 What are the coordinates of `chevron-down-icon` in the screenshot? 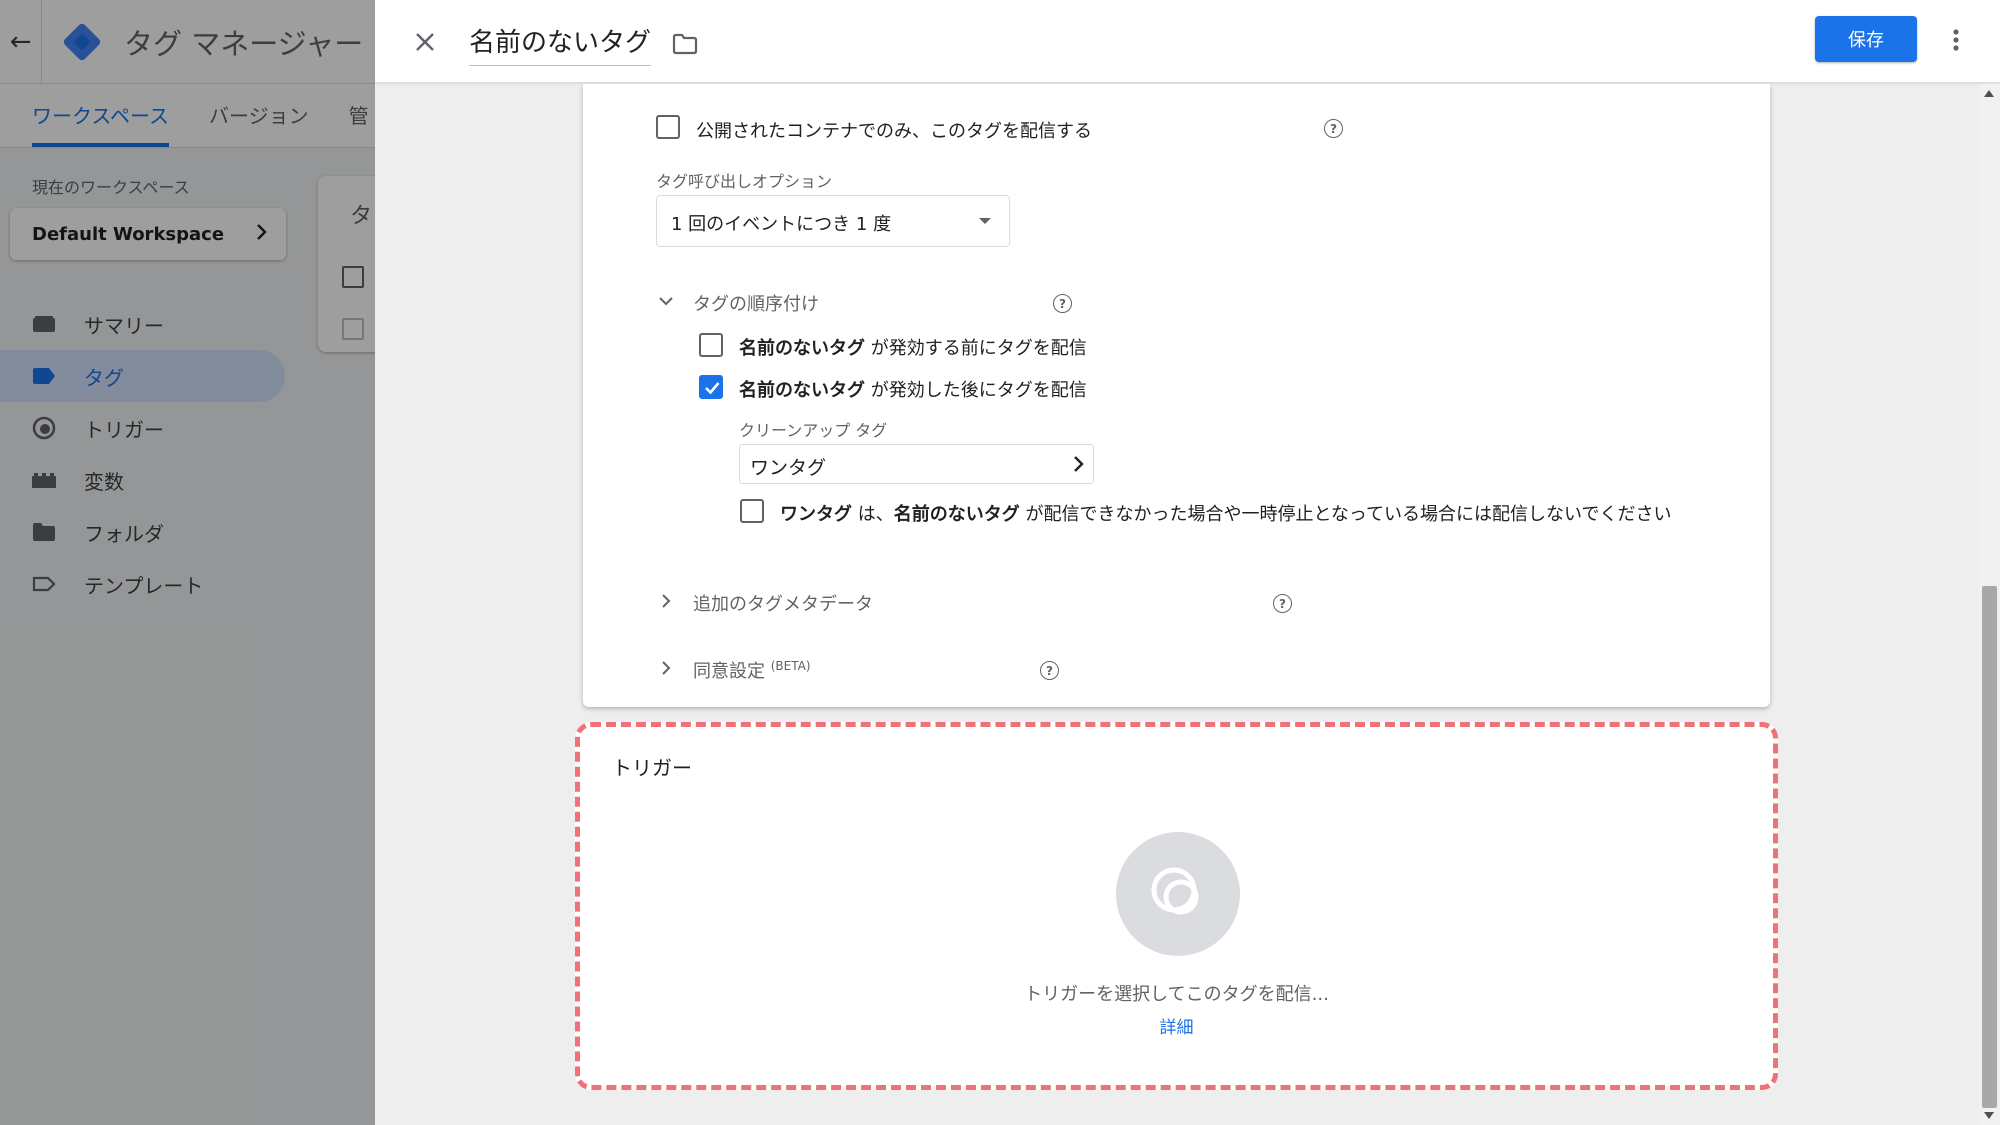 It's located at (666, 300).